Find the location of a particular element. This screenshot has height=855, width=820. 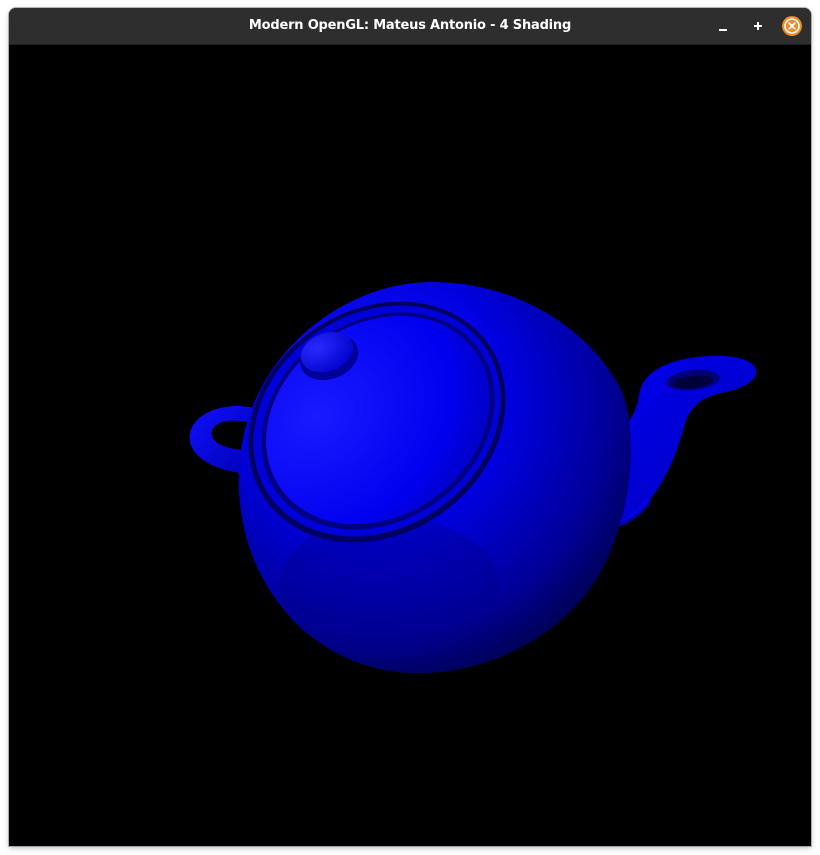

minimize-button is located at coordinates (723, 26).